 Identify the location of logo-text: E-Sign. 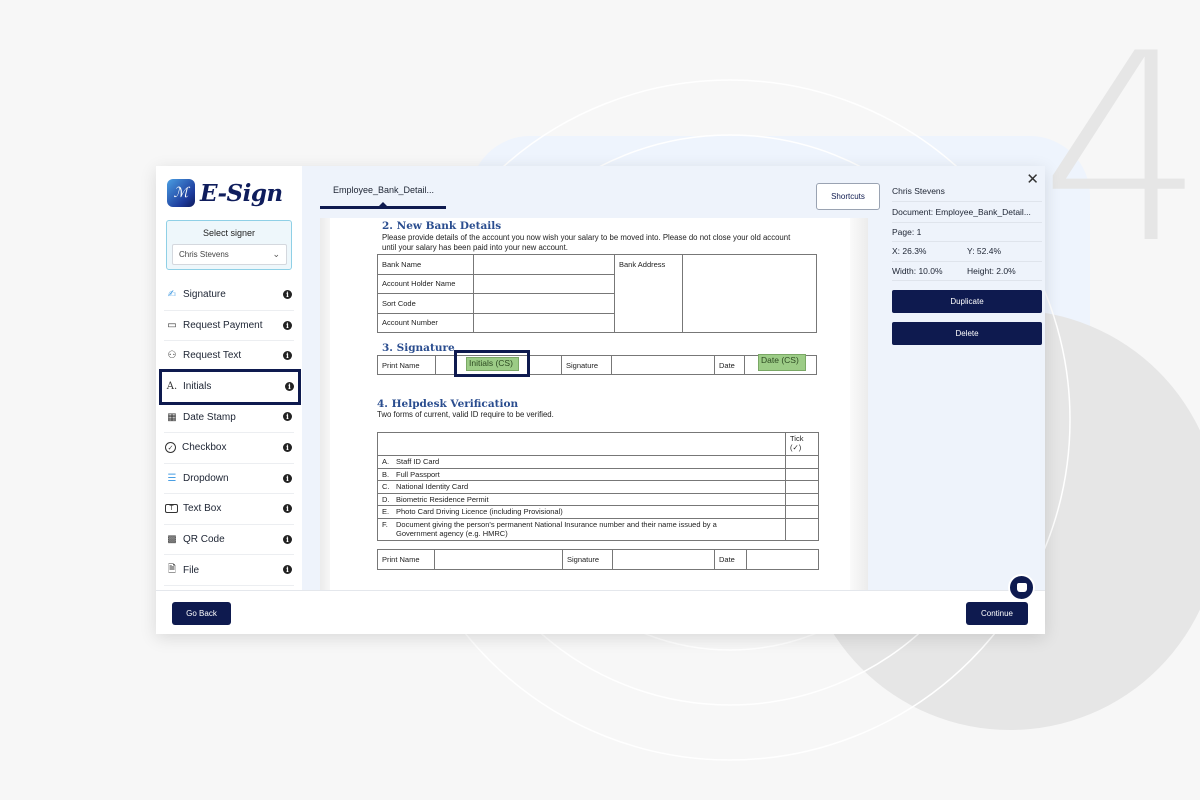
(241, 193).